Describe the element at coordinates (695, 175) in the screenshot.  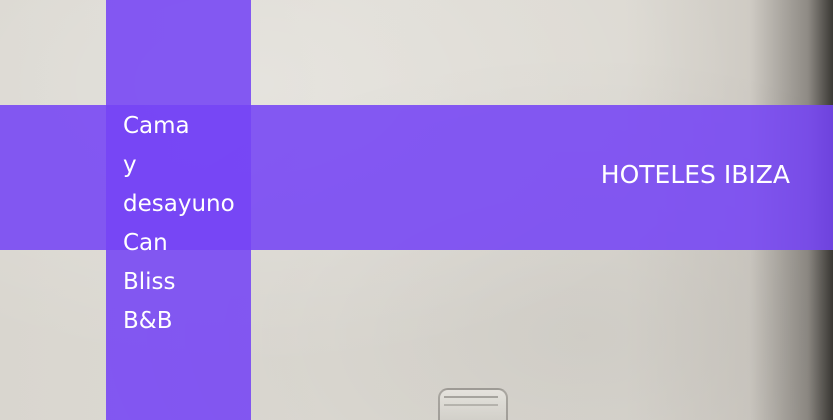
I see `category-link: HOTELES IBIZA` at that location.